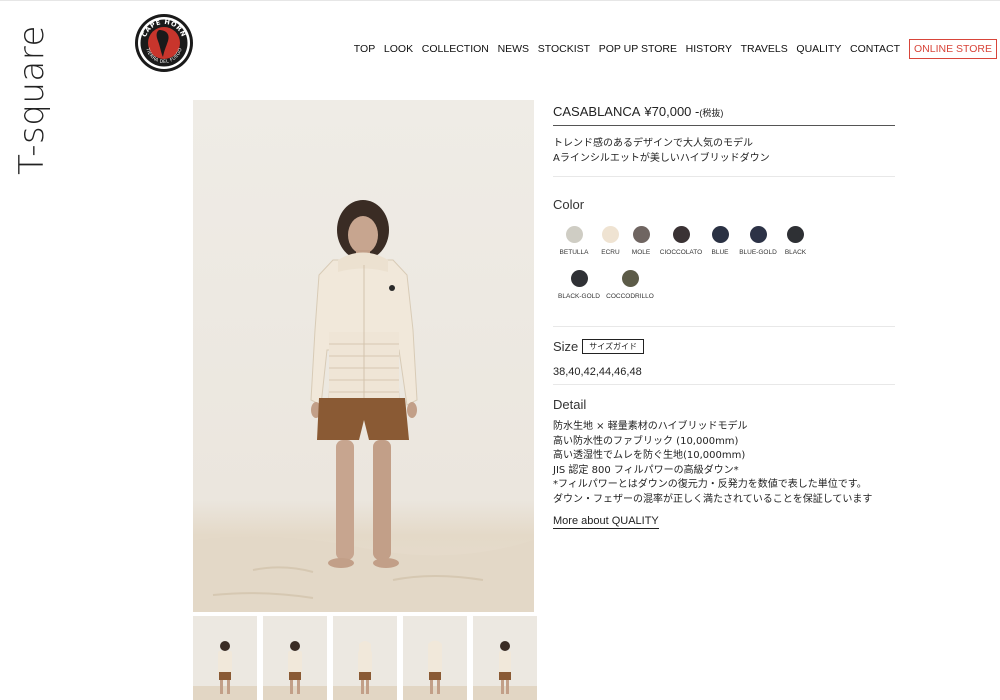 The height and width of the screenshot is (700, 1000). I want to click on swatch-coccodrillo: COCCODRILLO, so click(630, 285).